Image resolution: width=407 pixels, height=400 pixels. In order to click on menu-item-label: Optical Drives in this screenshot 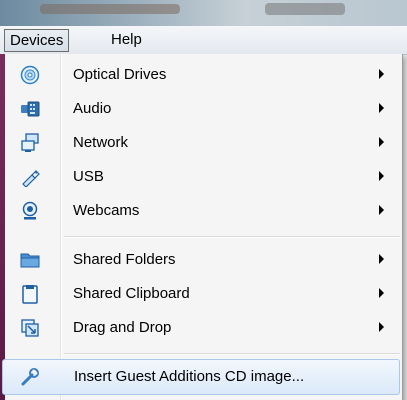, I will do `click(120, 74)`.